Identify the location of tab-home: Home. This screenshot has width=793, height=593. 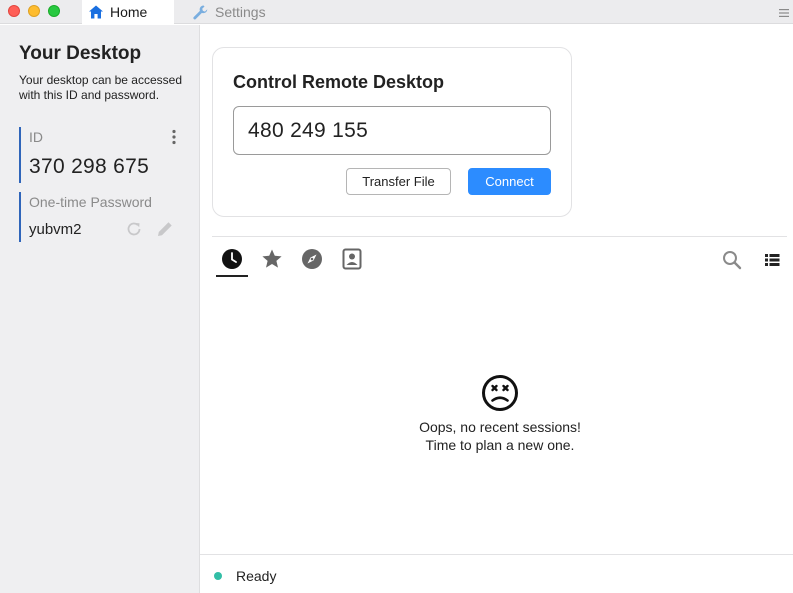
(128, 12).